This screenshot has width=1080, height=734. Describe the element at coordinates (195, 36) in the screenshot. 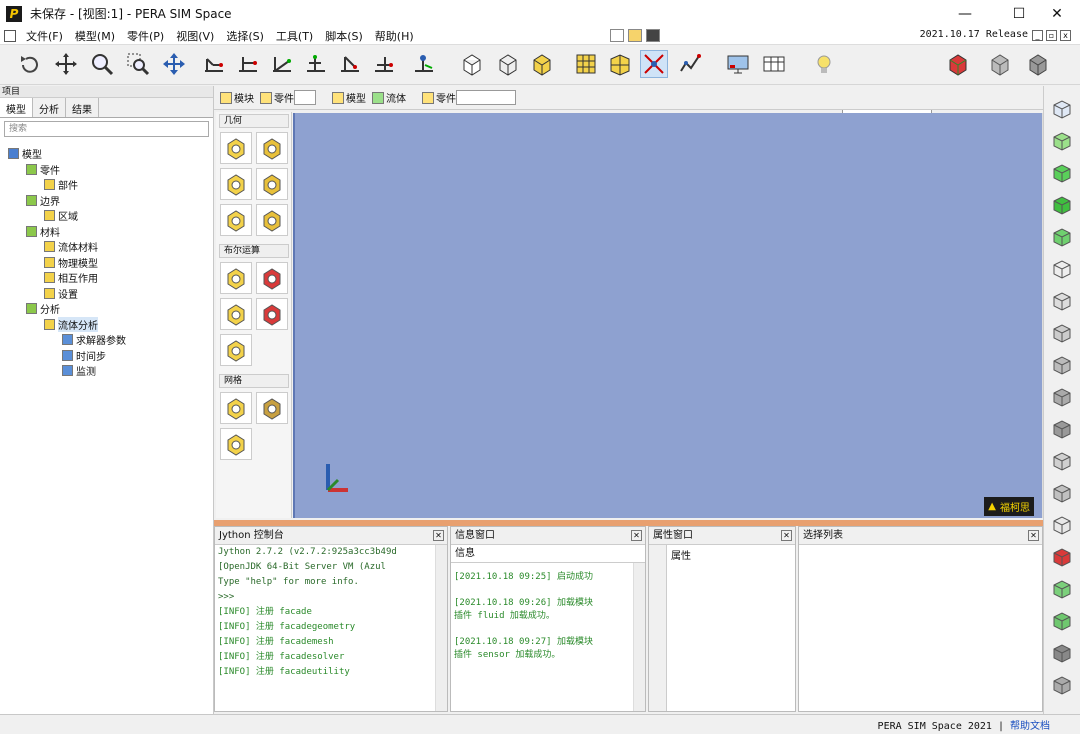

I see `menu-view: 视图(V)` at that location.